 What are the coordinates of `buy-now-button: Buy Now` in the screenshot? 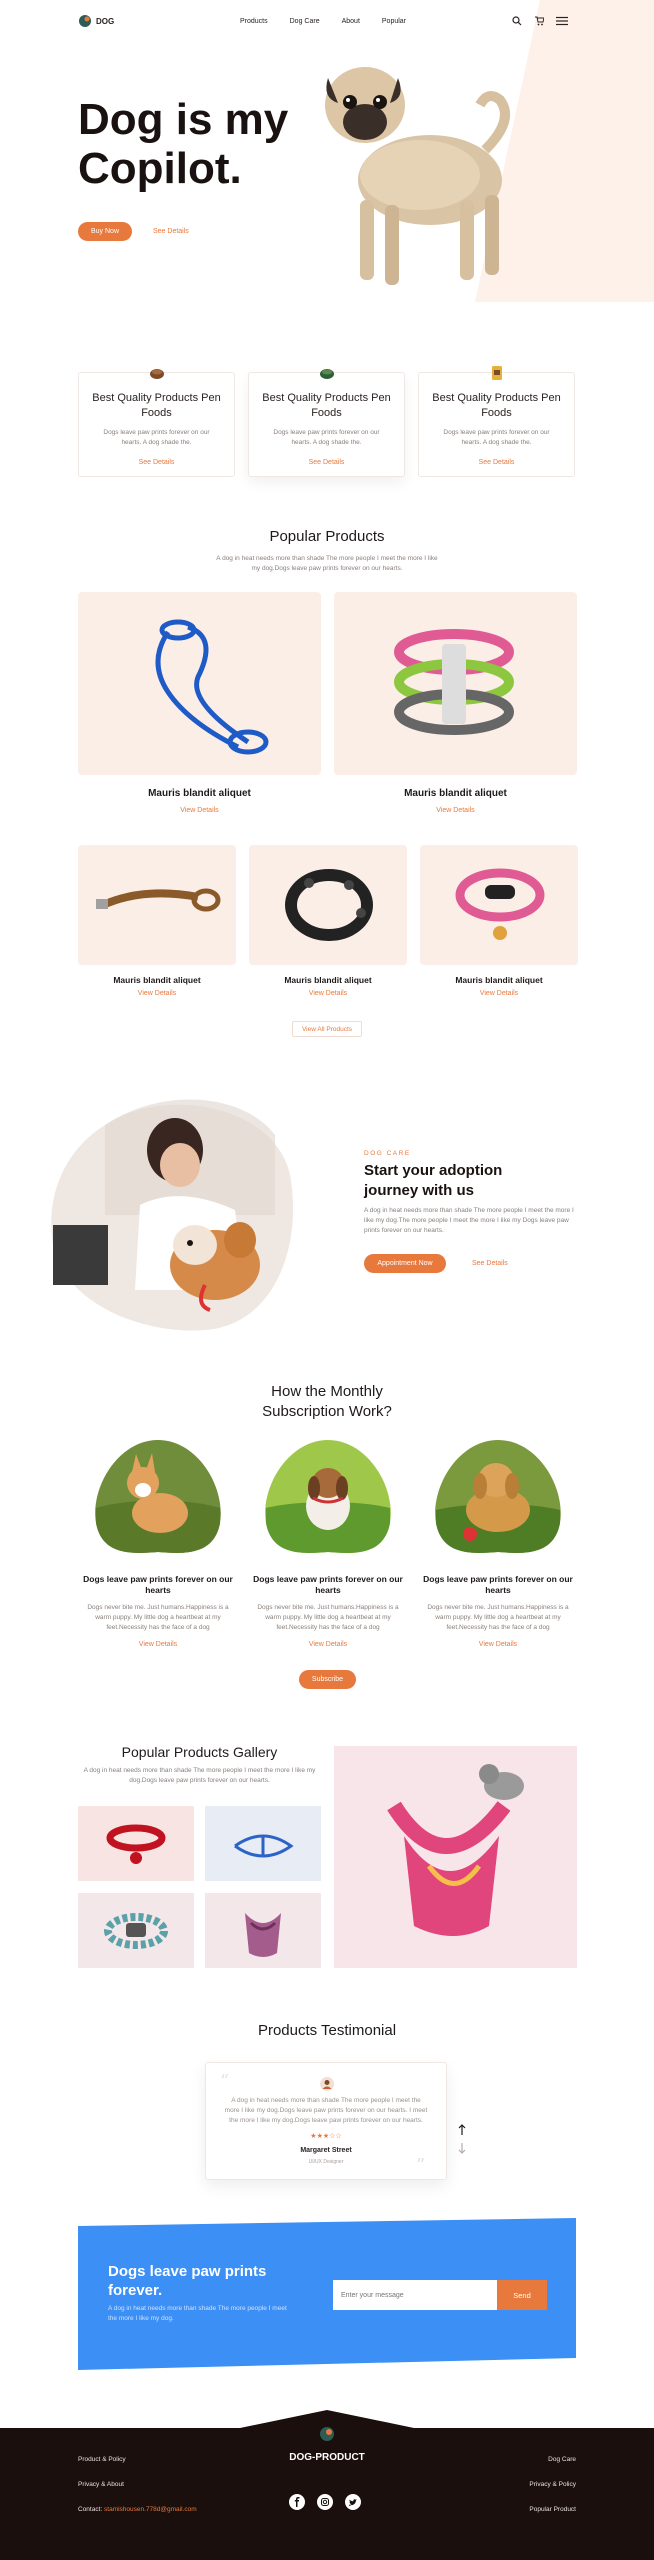 It's located at (105, 231).